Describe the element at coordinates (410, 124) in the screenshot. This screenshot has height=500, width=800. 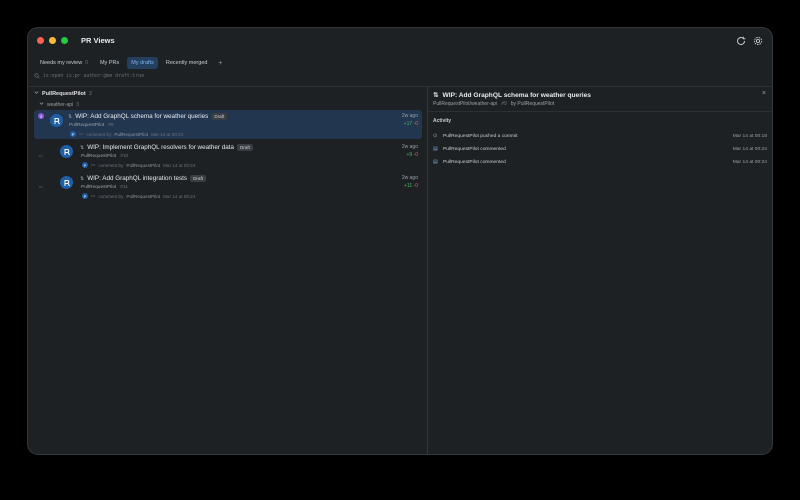
I see `pr-diff: +17 -0` at that location.